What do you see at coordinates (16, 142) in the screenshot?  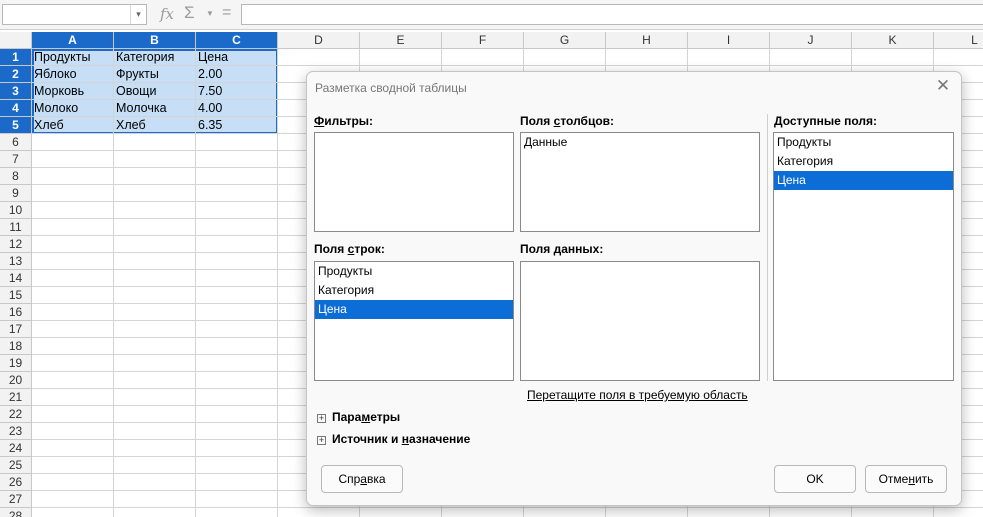 I see `row-header-6: 6` at bounding box center [16, 142].